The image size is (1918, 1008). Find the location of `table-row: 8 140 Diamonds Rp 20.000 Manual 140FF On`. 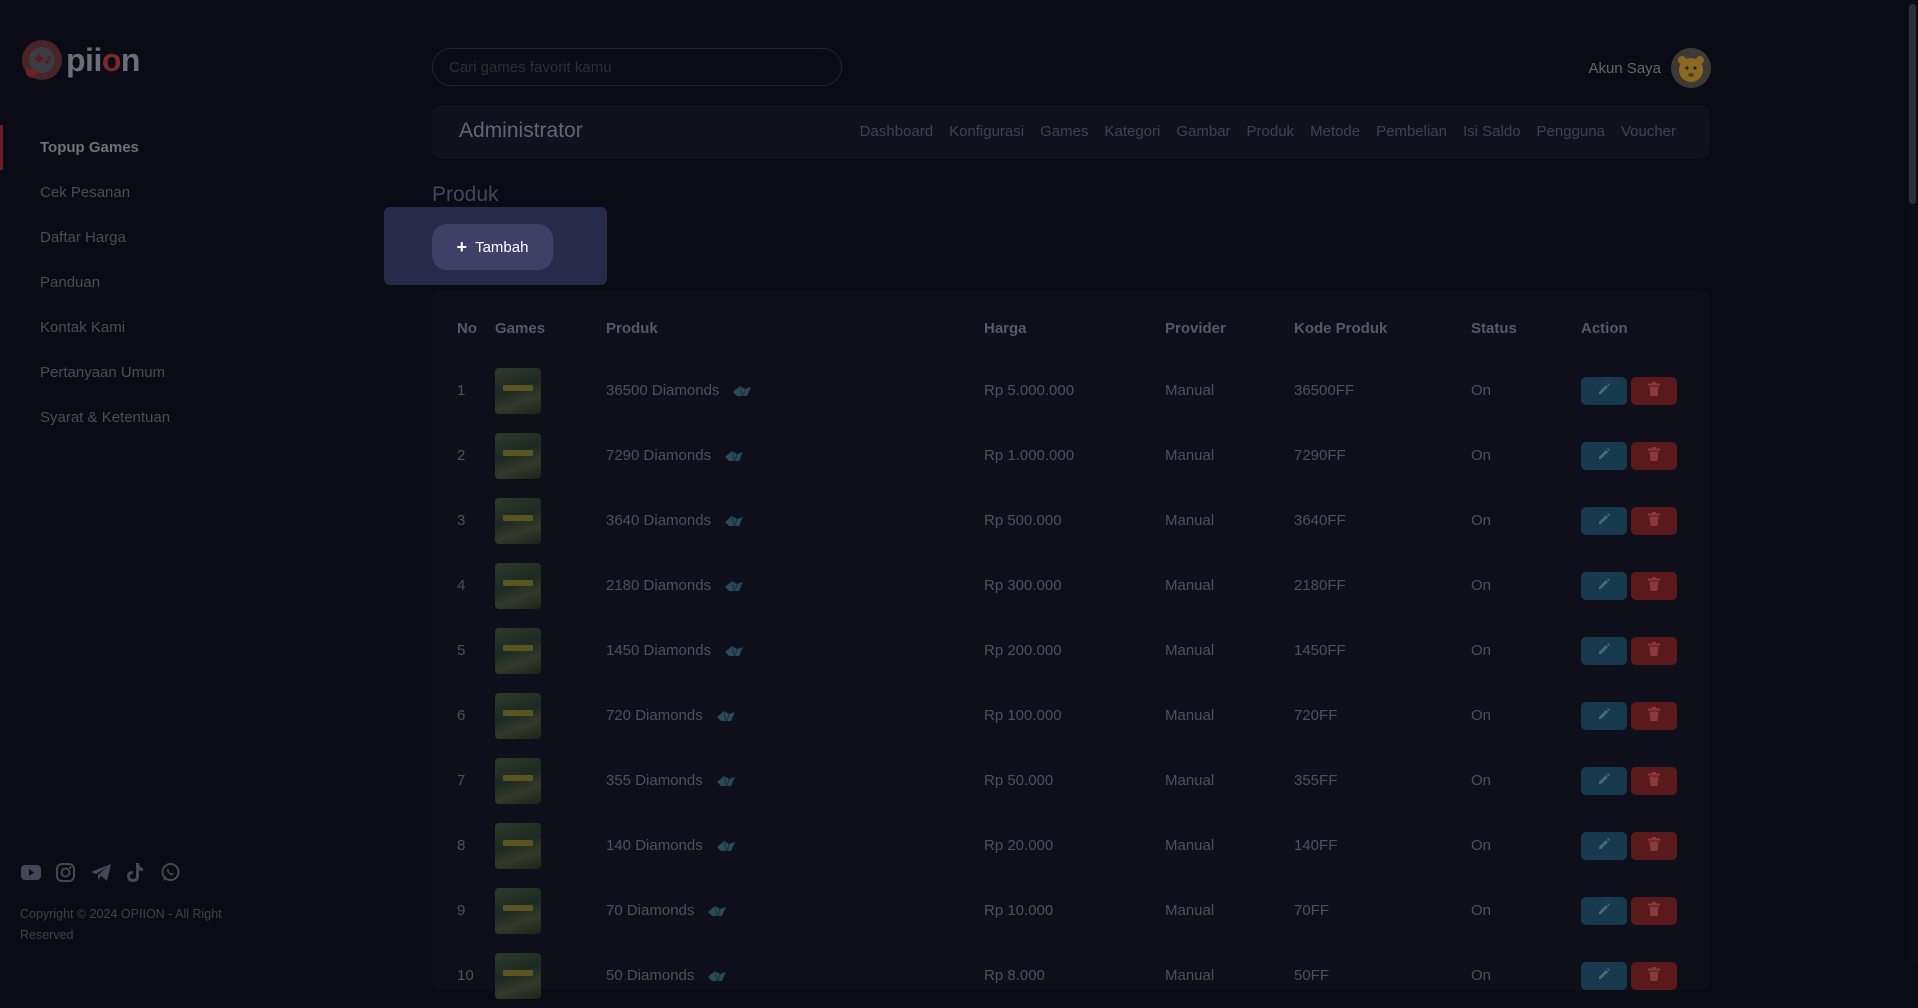

table-row: 8 140 Diamonds Rp 20.000 Manual 140FF On is located at coordinates (1071, 845).